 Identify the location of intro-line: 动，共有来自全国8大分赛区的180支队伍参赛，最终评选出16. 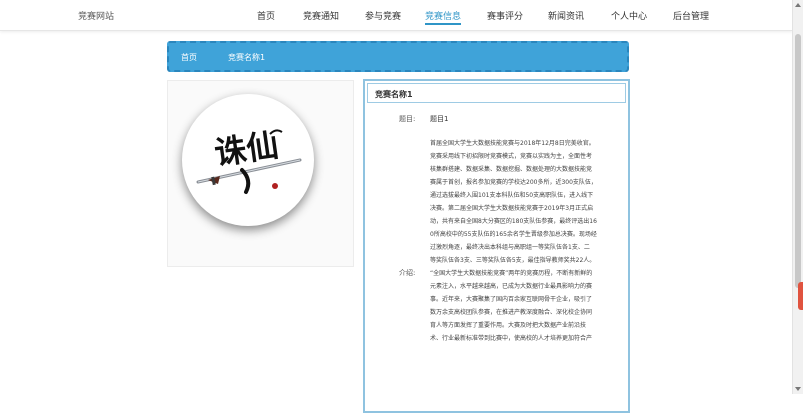
(513, 221).